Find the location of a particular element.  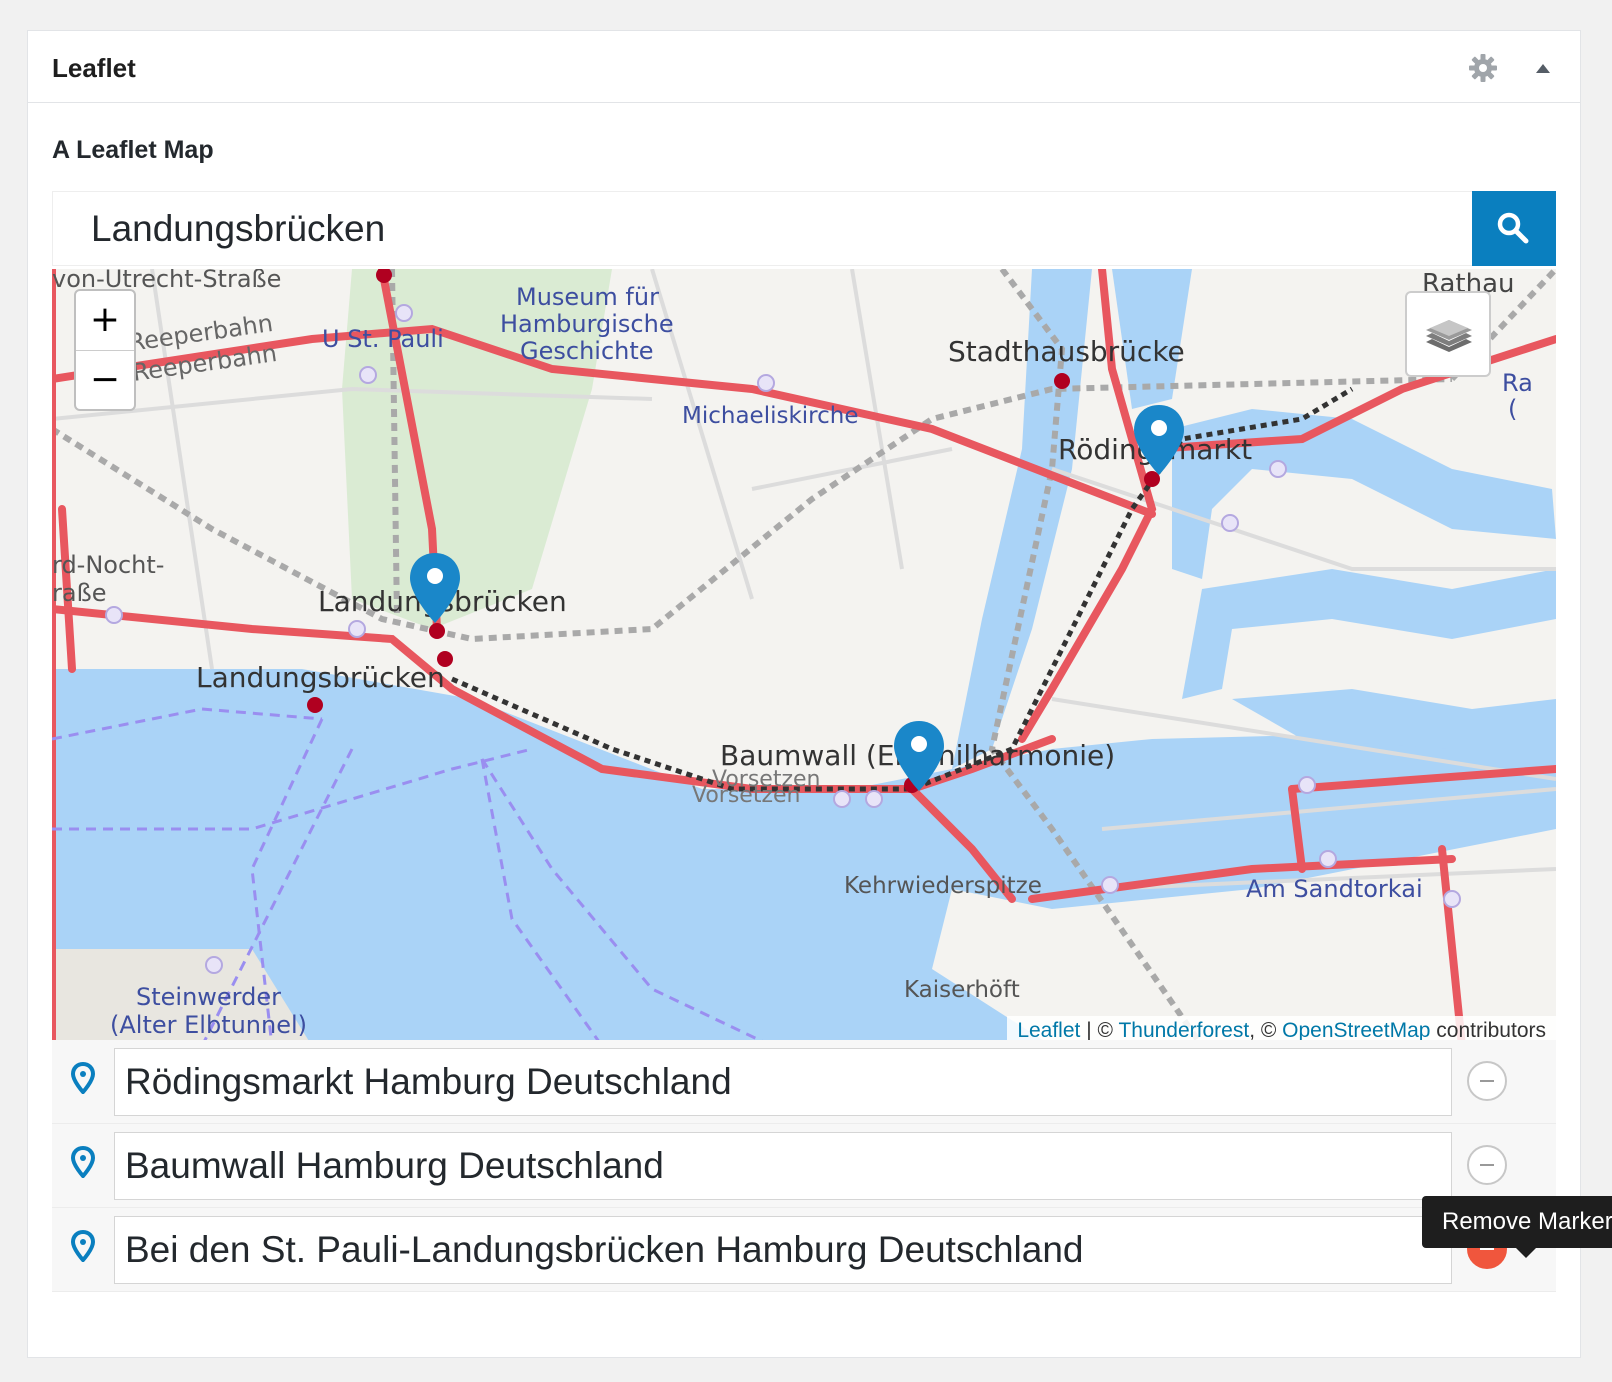

remove-marker-tooltip: Remove Marker is located at coordinates (1517, 1222).